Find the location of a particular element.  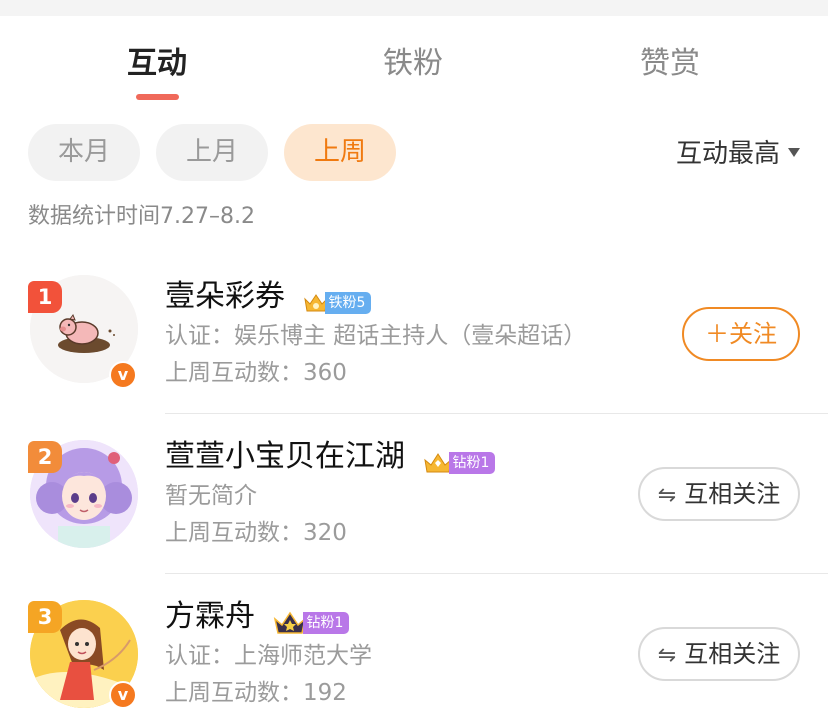

rank-badge: 1 is located at coordinates (45, 297).